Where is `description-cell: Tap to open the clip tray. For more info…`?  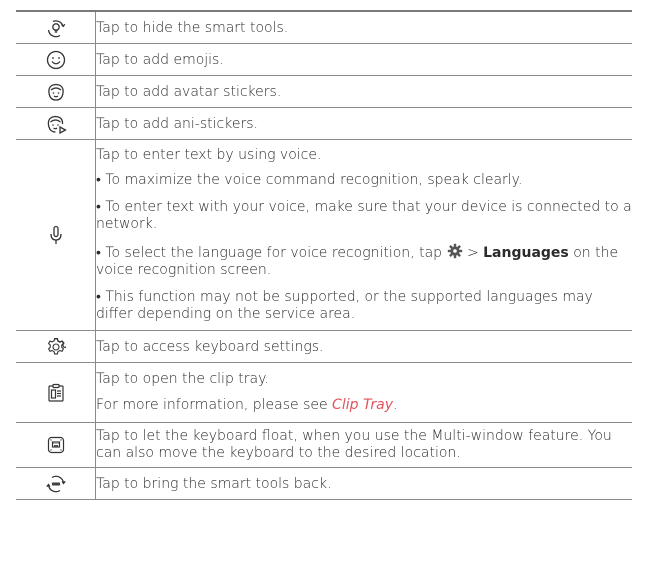 description-cell: Tap to open the clip tray. For more info… is located at coordinates (363, 392).